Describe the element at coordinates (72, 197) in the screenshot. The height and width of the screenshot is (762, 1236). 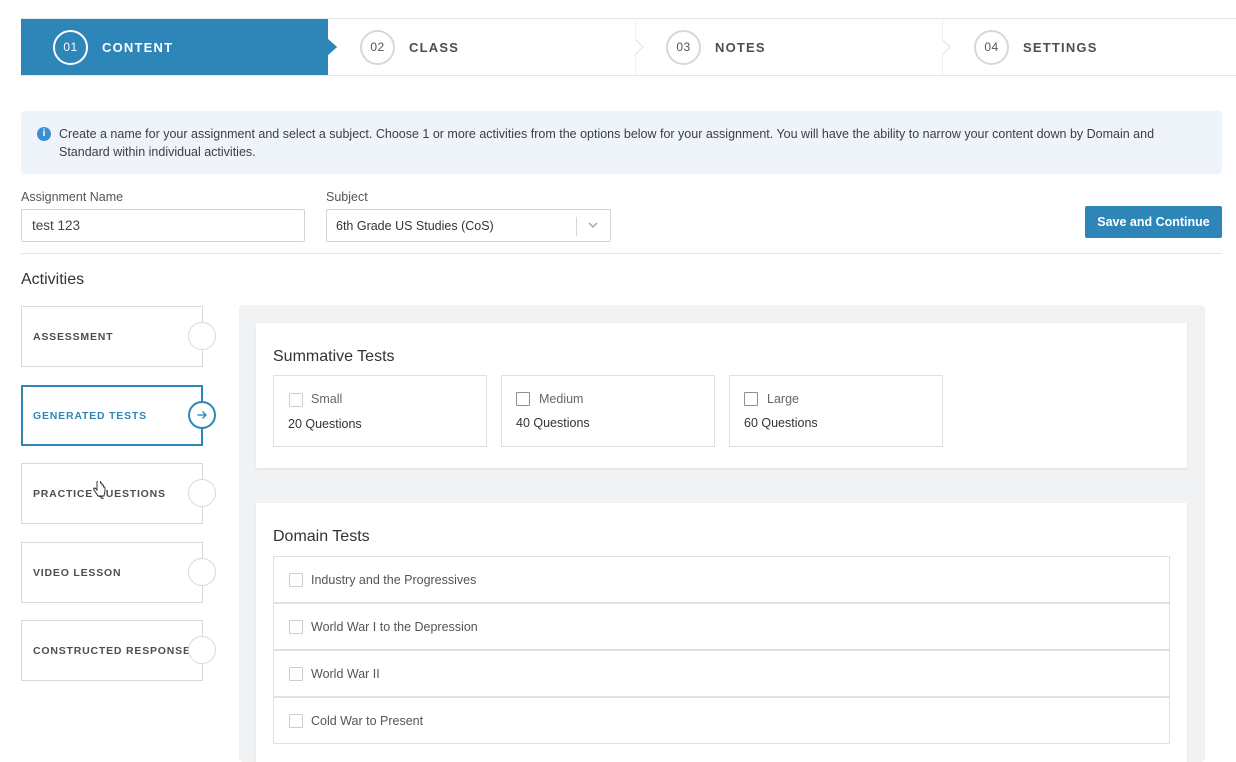
I see `assignment-name-label: Assignment Name` at that location.